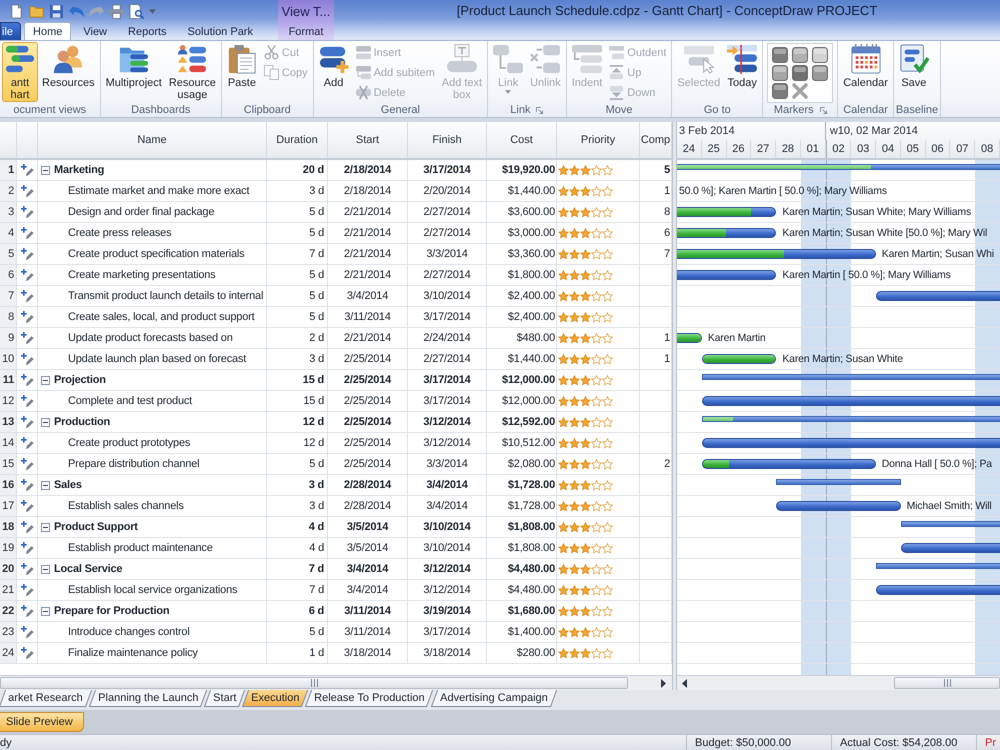  What do you see at coordinates (663, 683) in the screenshot?
I see `arrow-right-icon` at bounding box center [663, 683].